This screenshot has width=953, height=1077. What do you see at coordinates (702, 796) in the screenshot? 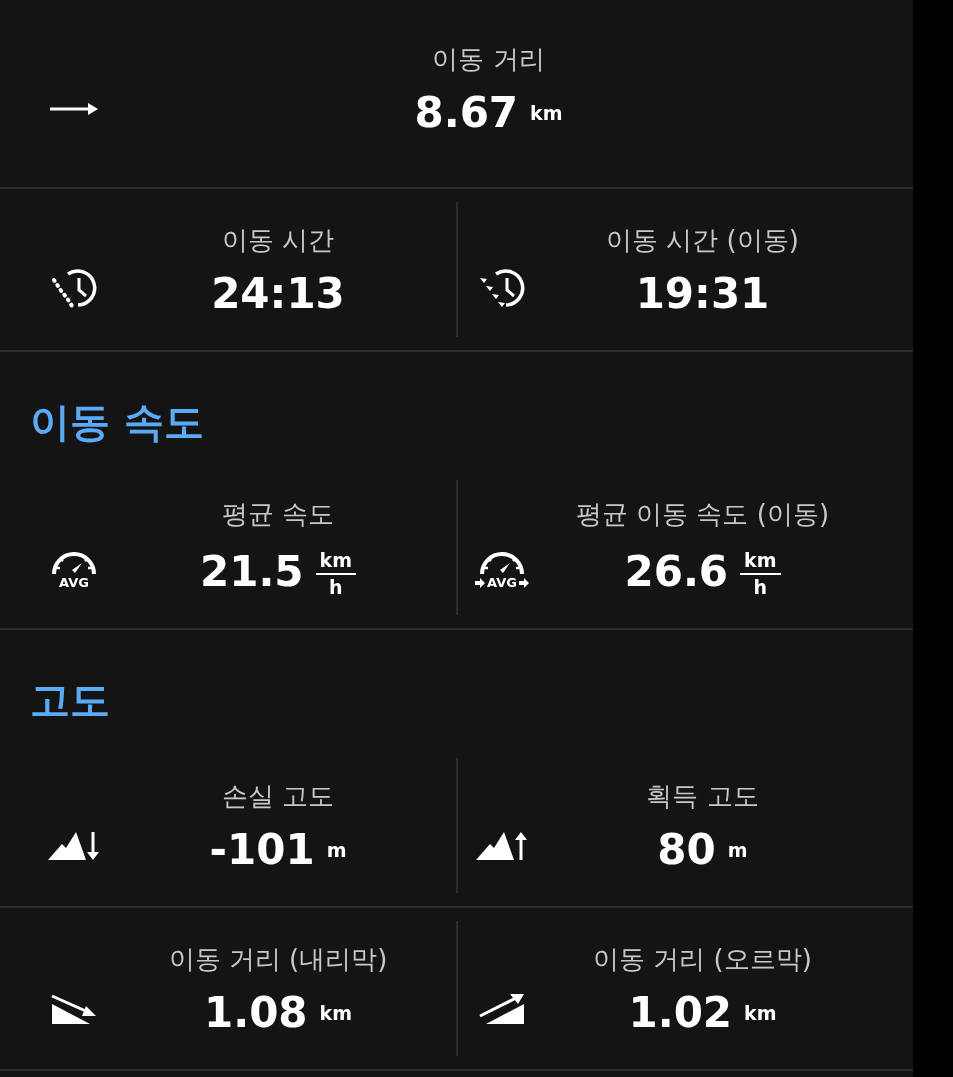
I see `stat-label: 획득 고도` at bounding box center [702, 796].